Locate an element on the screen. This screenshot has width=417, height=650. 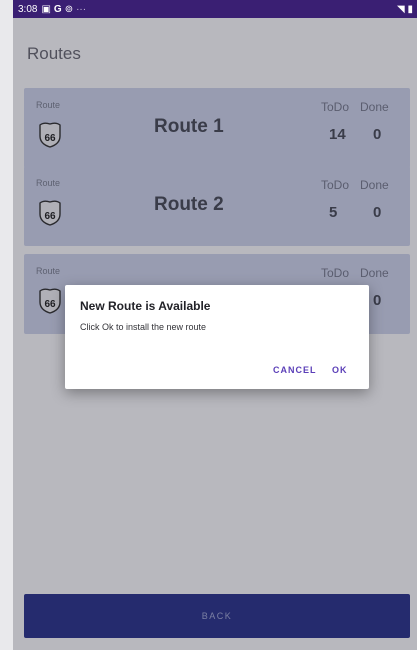
status-time: 3:08 is located at coordinates (28, 9).